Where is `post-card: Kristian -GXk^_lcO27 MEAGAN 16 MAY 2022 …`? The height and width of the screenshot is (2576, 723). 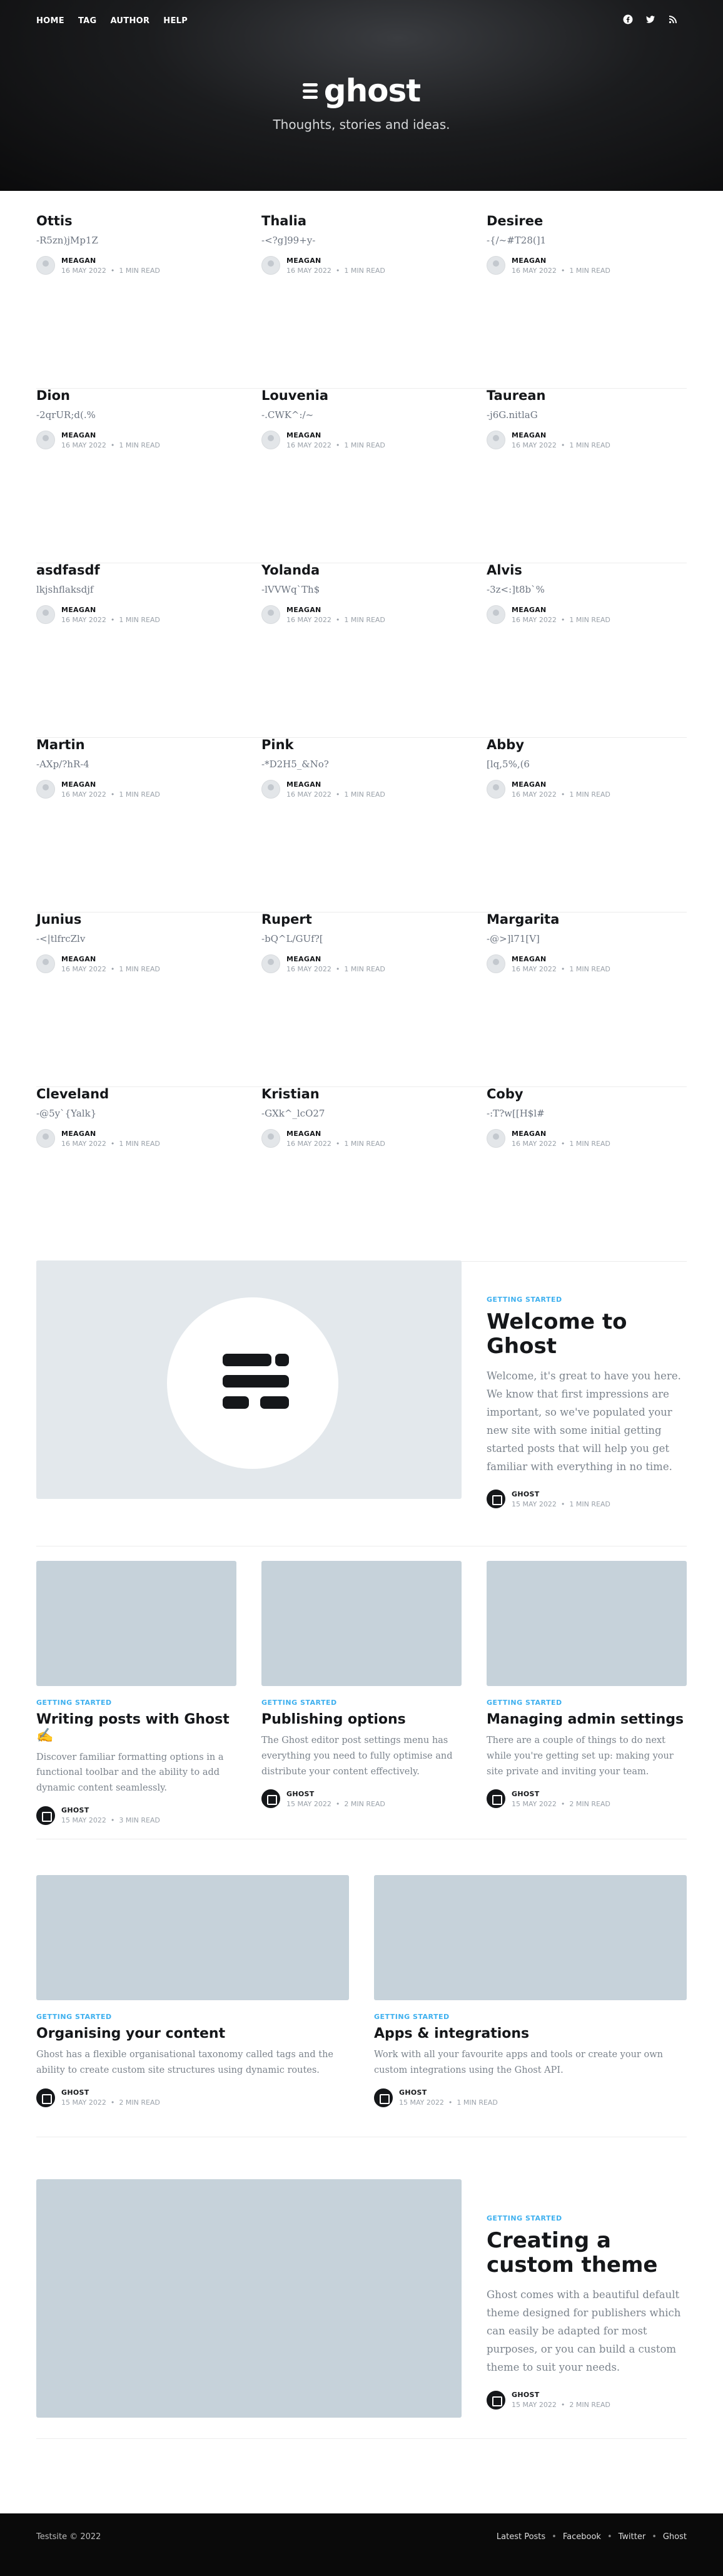
post-card: Kristian -GXk^_lcO27 MEAGAN 16 MAY 2022 … is located at coordinates (361, 1117).